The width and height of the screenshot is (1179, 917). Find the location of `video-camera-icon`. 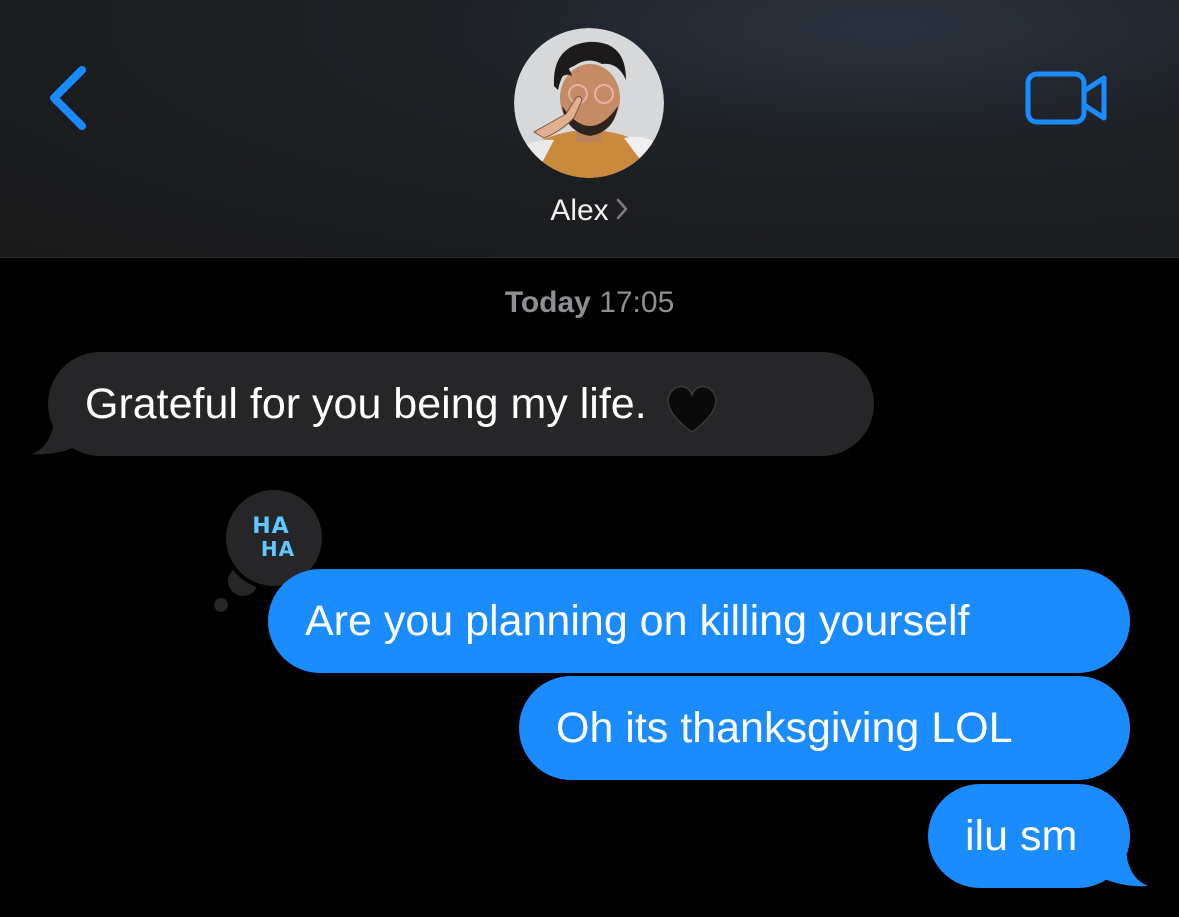

video-camera-icon is located at coordinates (1066, 98).